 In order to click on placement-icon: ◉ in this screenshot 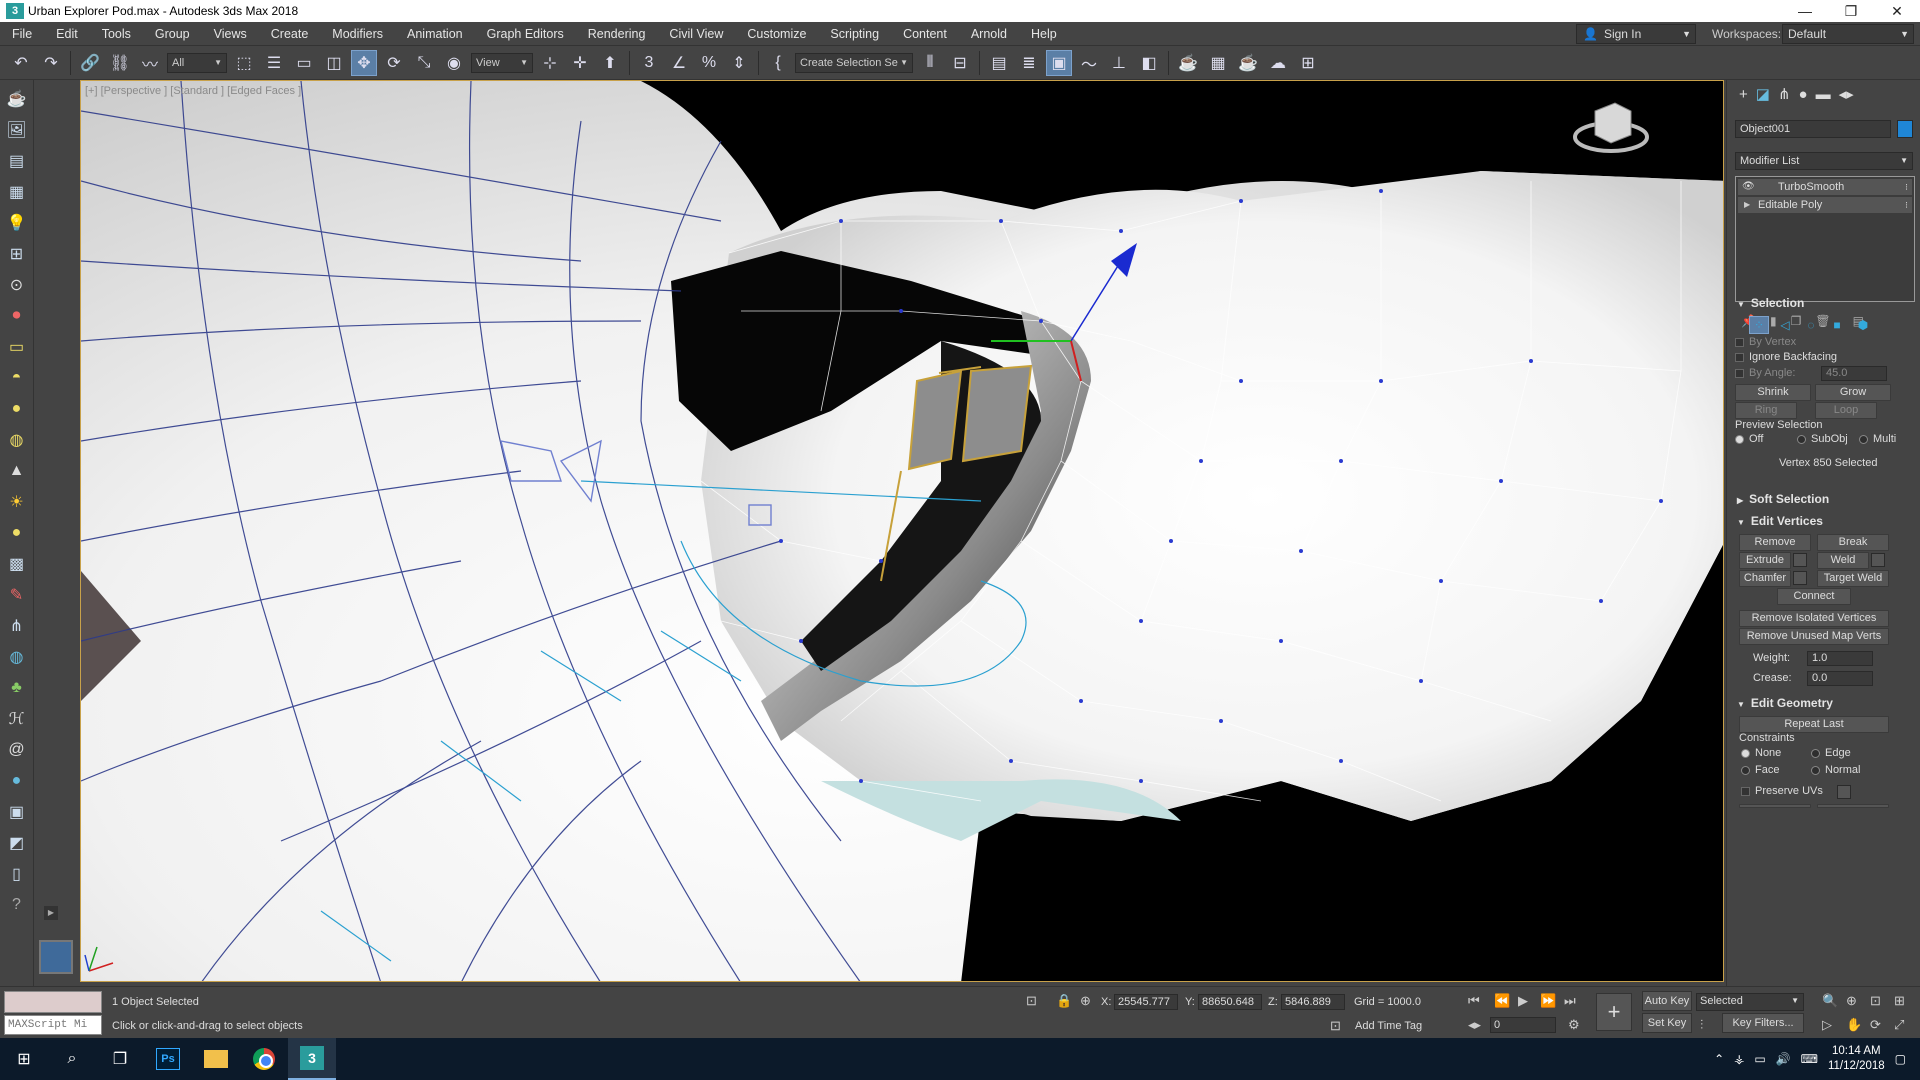, I will do `click(454, 63)`.